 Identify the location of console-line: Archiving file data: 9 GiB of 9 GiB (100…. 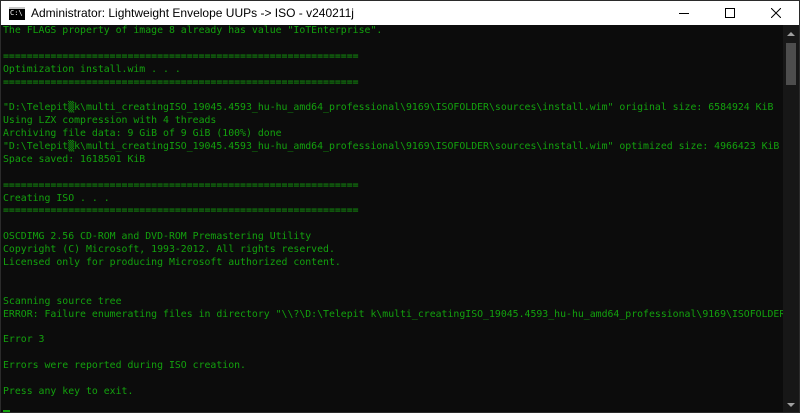
(142, 134).